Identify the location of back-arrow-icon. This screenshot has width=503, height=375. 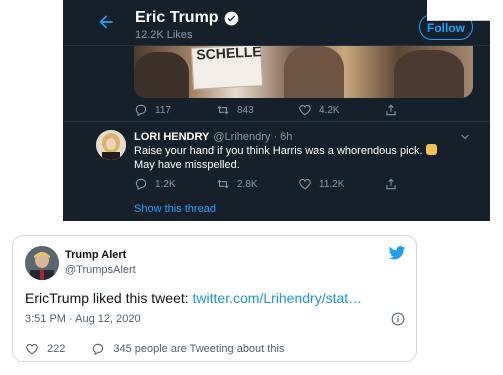
(106, 22).